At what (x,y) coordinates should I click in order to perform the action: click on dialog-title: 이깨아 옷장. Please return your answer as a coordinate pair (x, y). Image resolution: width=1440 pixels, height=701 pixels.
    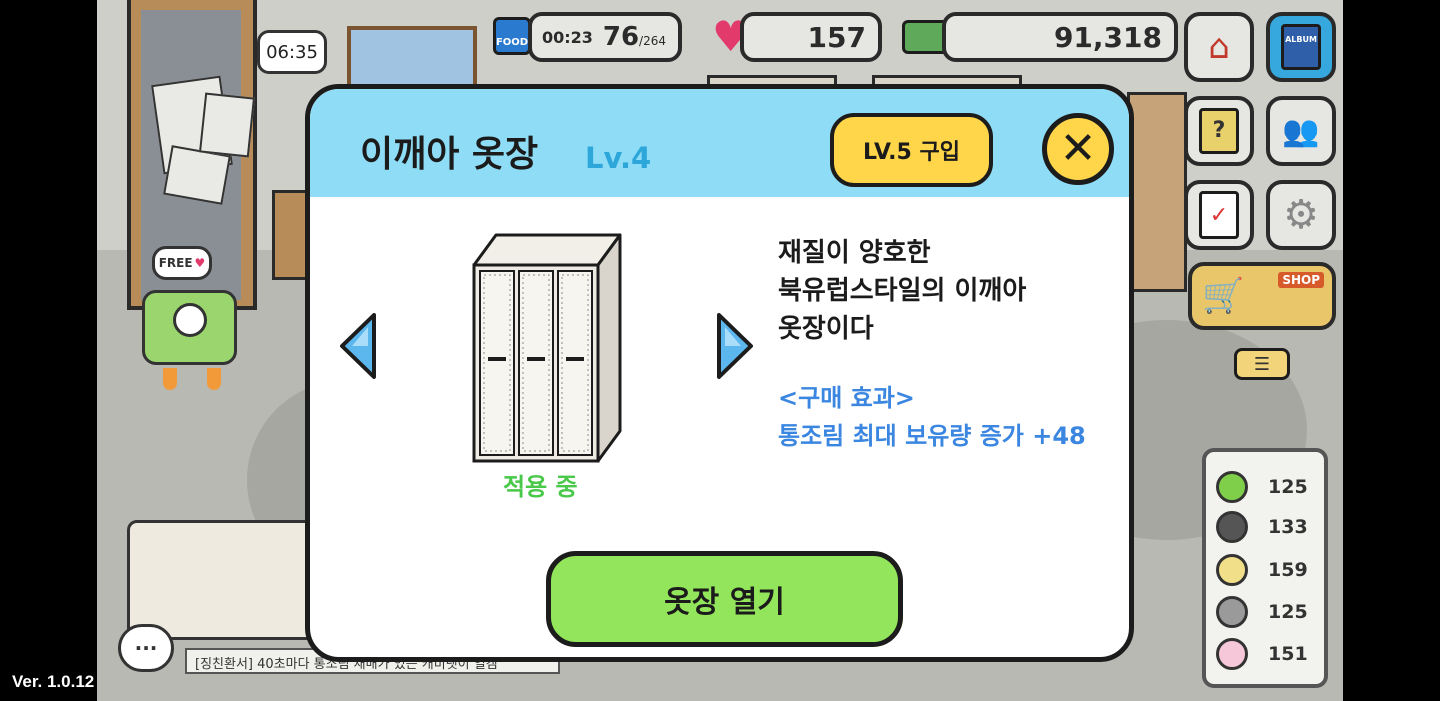
    Looking at the image, I should click on (449, 154).